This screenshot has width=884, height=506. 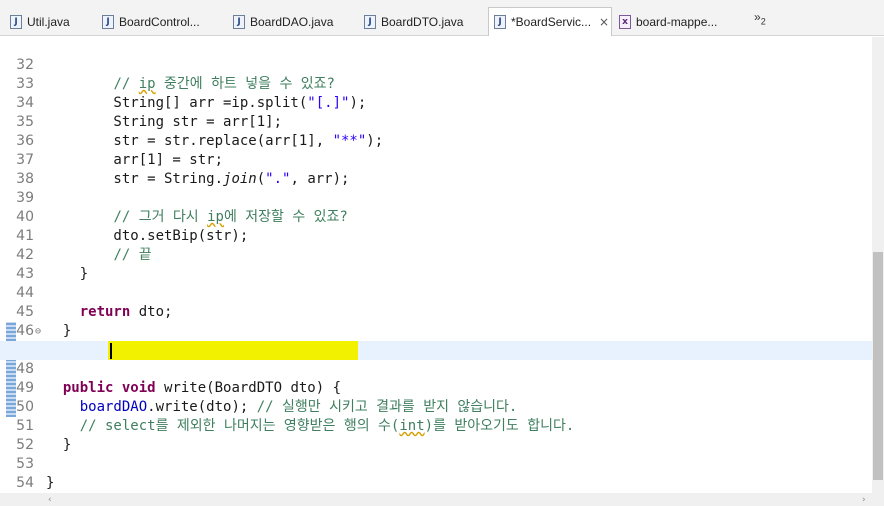 What do you see at coordinates (436, 102) in the screenshot?
I see `code-line: 34 String str = arr[1];` at bounding box center [436, 102].